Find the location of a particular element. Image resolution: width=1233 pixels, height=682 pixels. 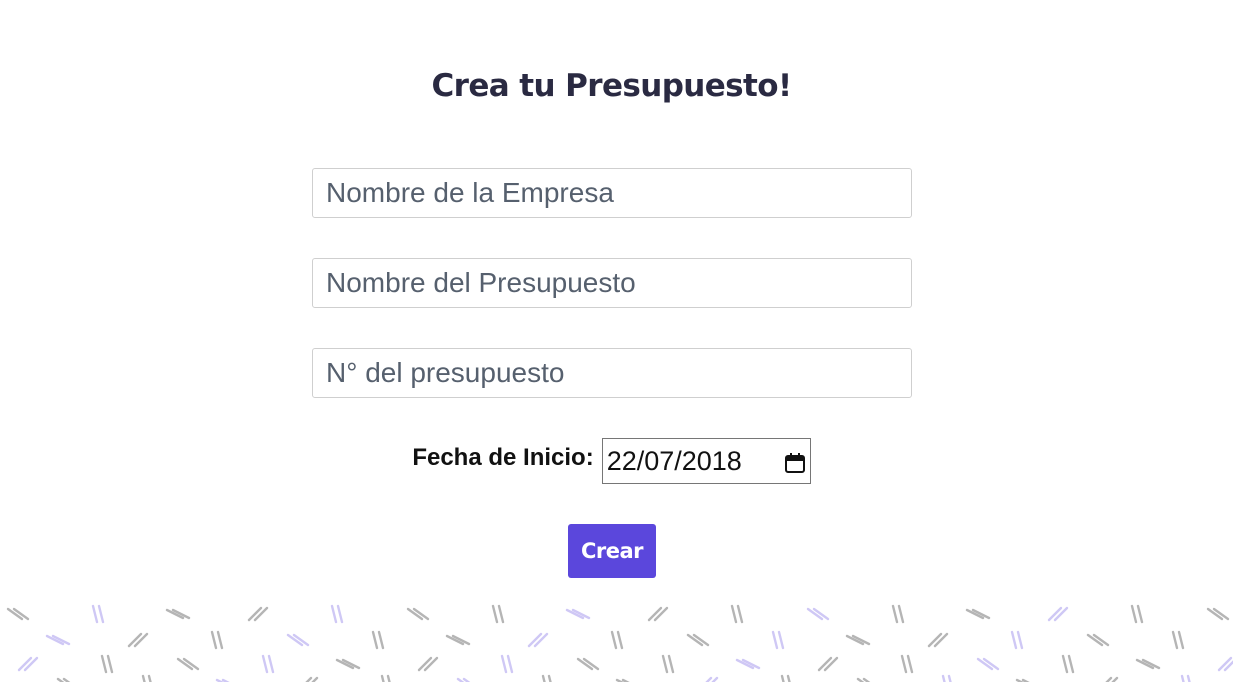

start-date-input: 22/07/2018 is located at coordinates (706, 461).